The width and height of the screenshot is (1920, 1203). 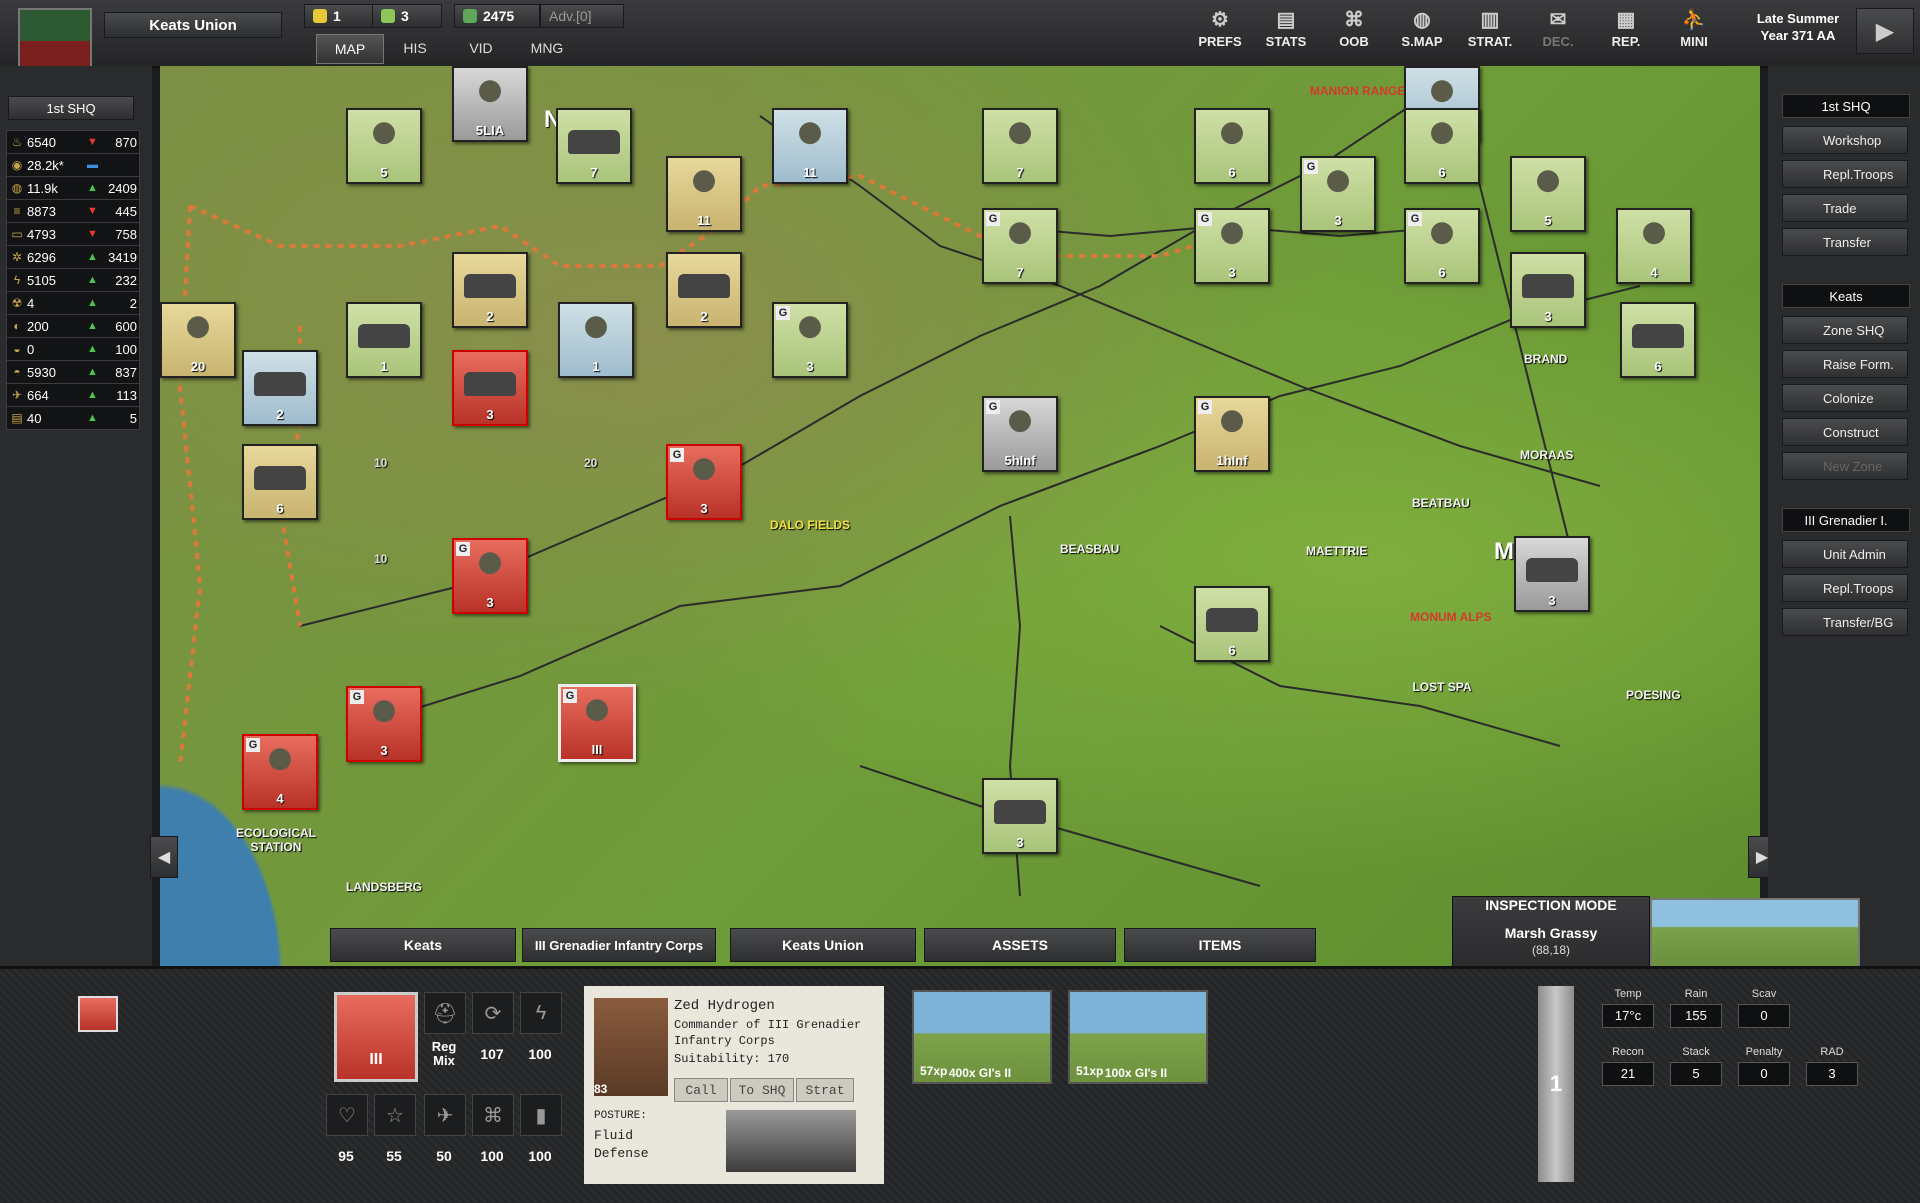 I want to click on colonize-button: Colonize, so click(x=1845, y=398).